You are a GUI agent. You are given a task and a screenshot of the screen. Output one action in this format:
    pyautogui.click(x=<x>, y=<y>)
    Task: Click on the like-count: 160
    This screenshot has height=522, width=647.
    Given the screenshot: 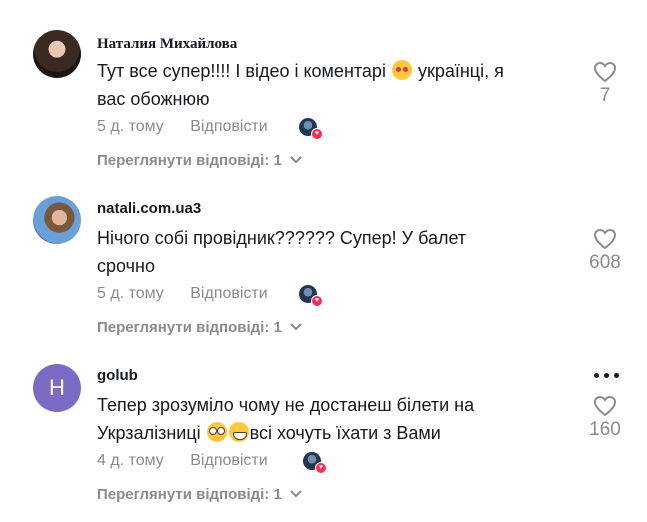 What is the action you would take?
    pyautogui.click(x=605, y=429)
    